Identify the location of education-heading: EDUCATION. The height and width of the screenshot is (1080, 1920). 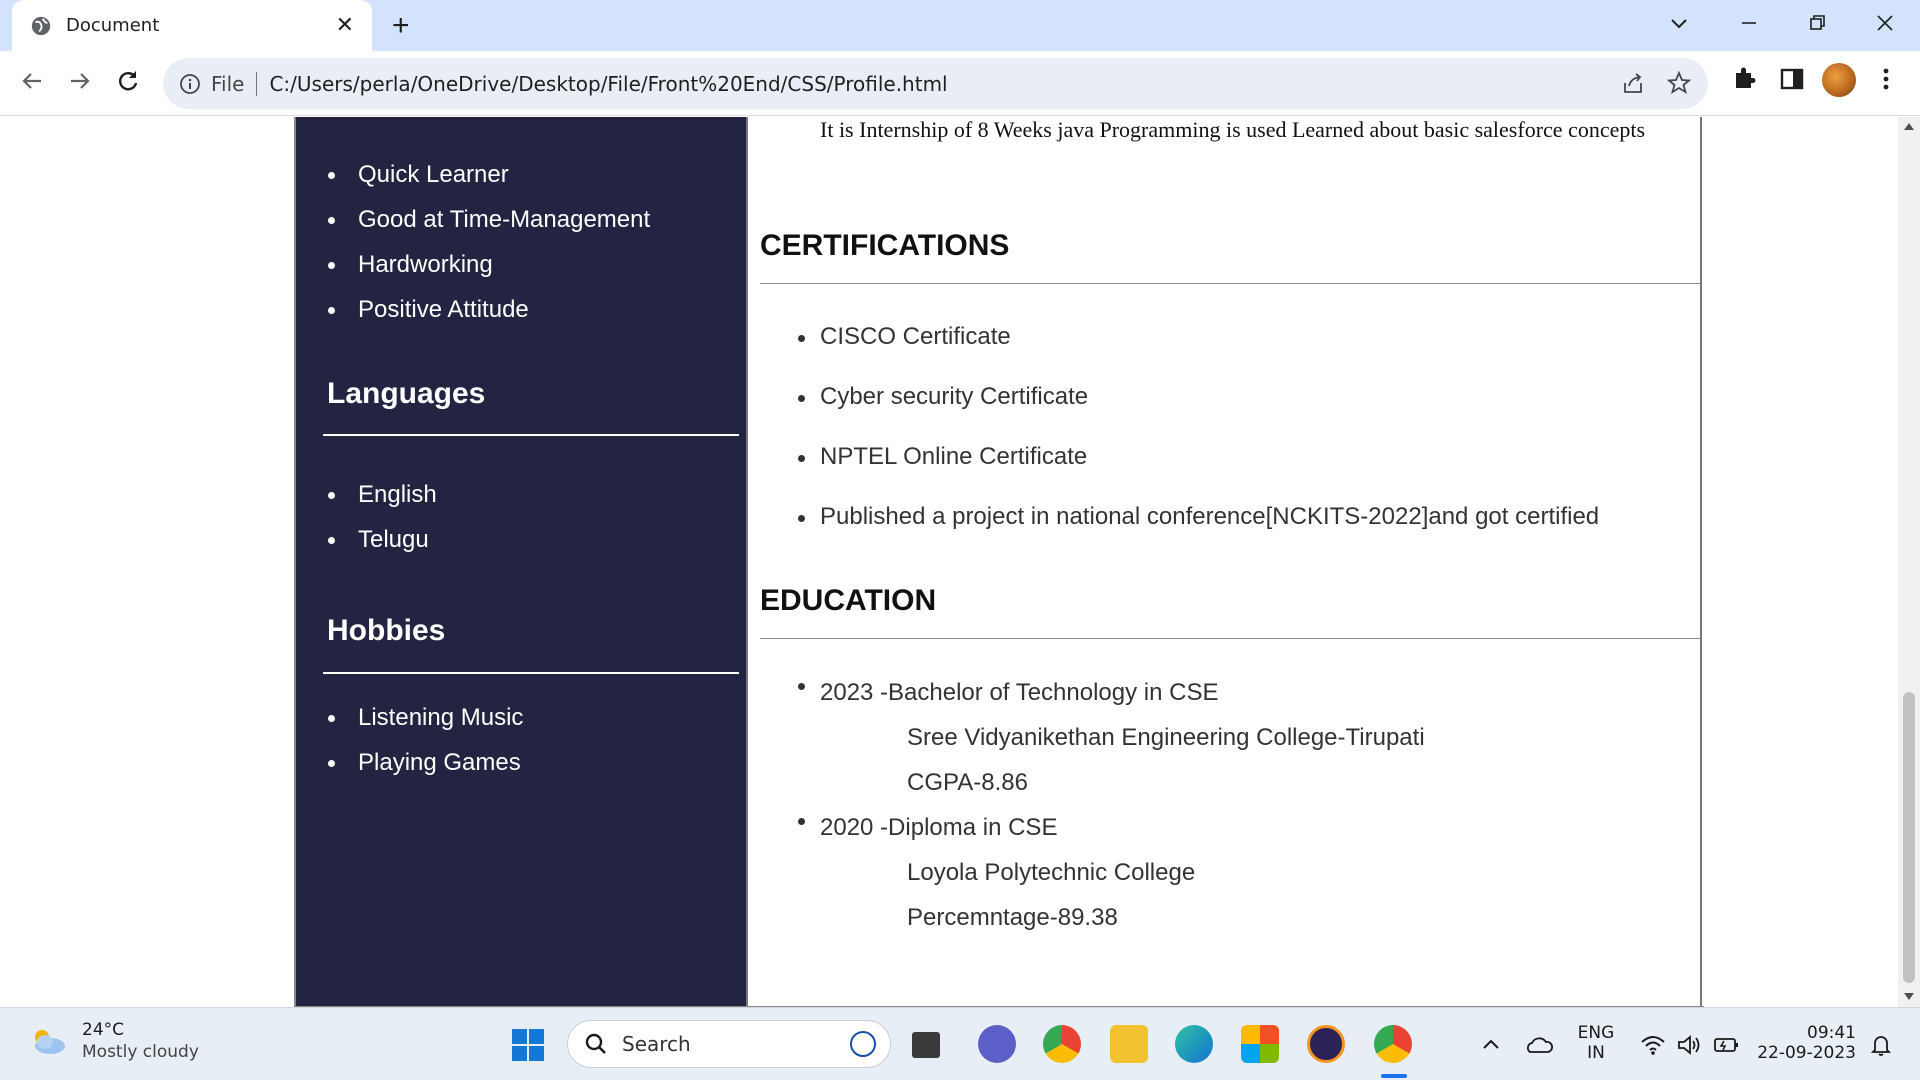
(848, 600).